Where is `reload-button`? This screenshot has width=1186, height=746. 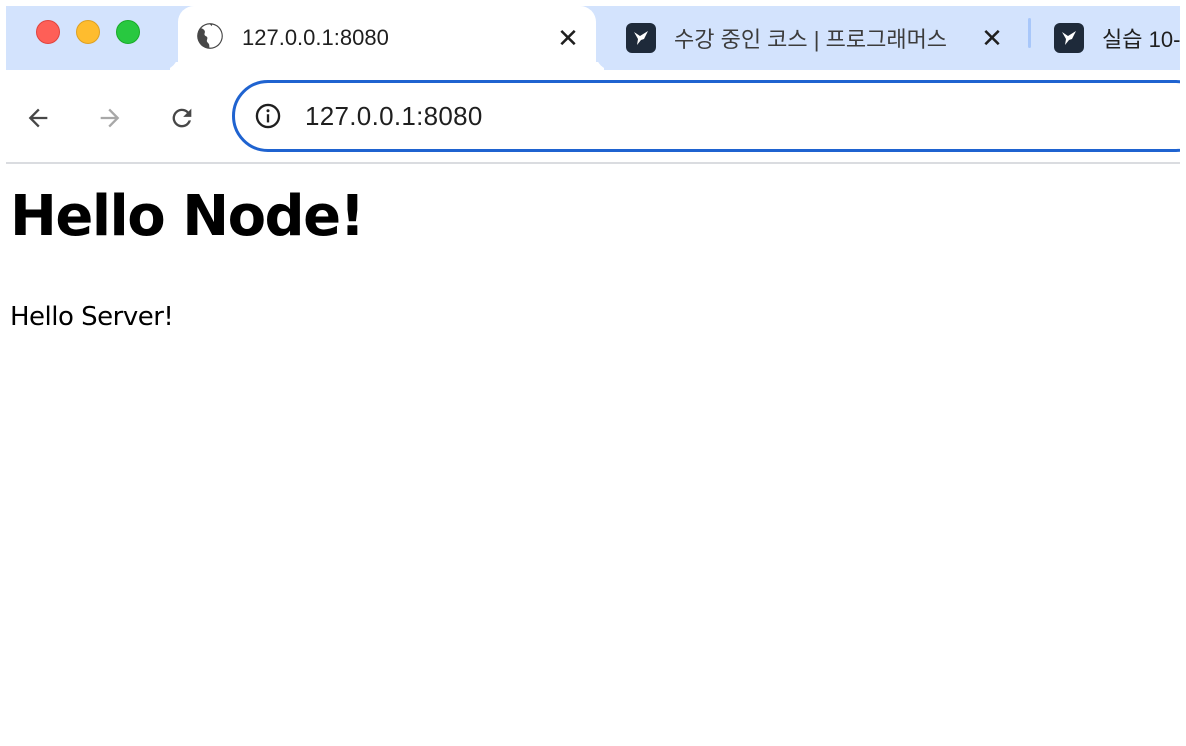 reload-button is located at coordinates (182, 118).